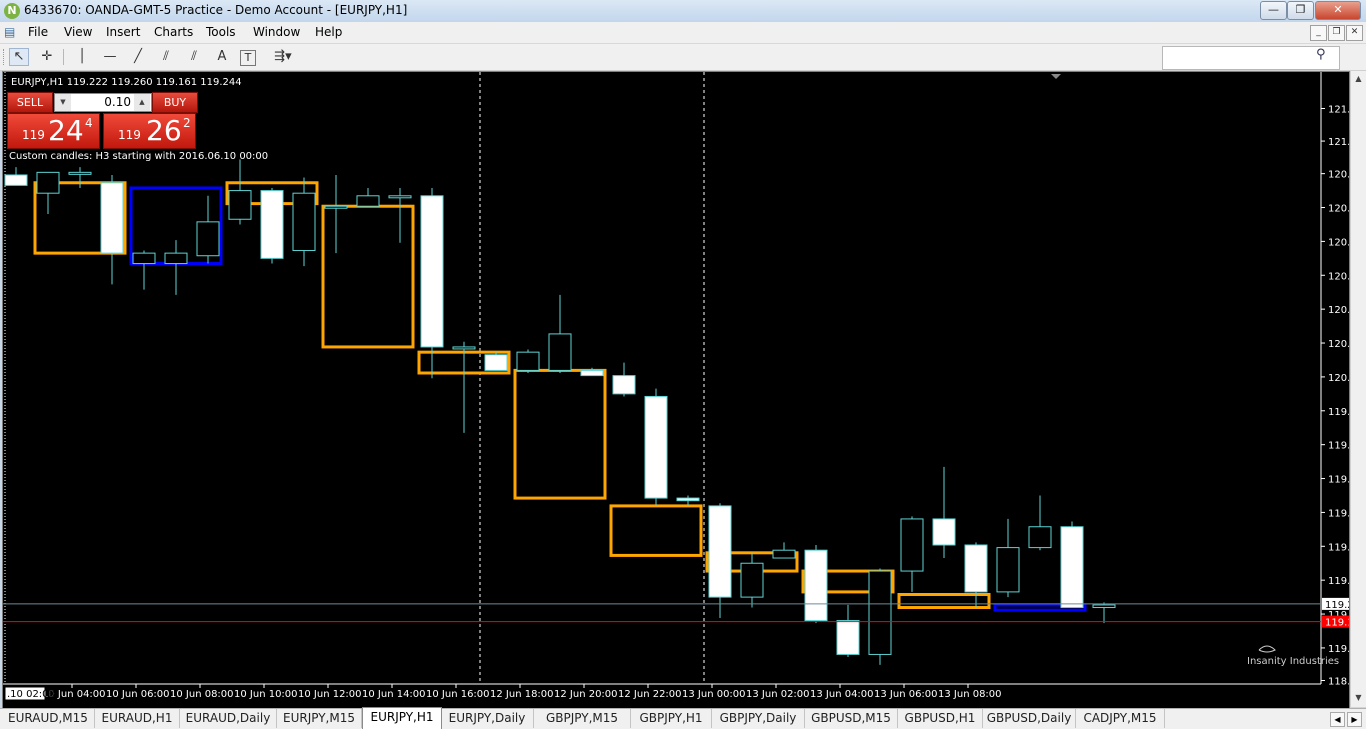  Describe the element at coordinates (940, 718) in the screenshot. I see `chart-tab: GBPUSD,H1` at that location.